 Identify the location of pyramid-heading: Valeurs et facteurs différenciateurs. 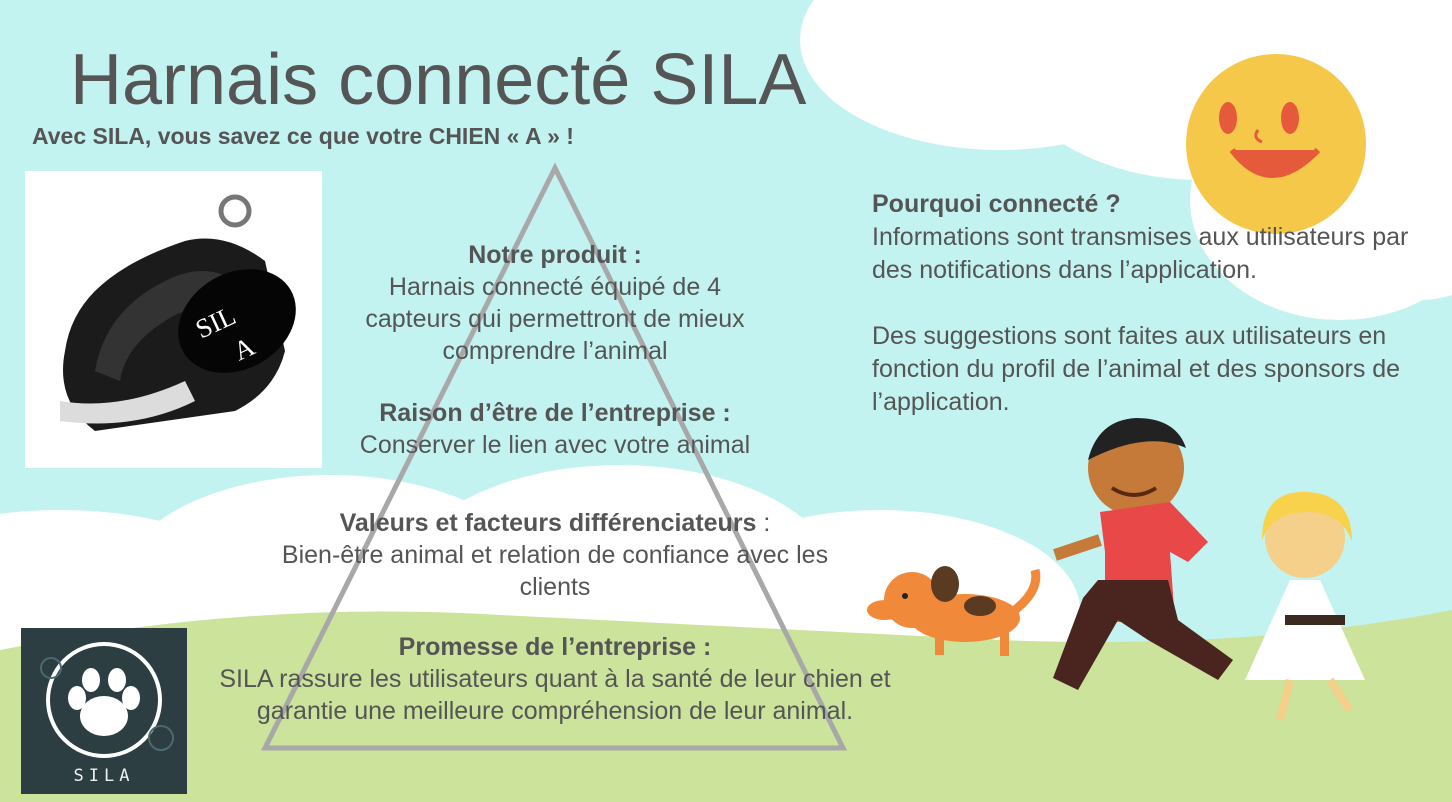
(548, 523).